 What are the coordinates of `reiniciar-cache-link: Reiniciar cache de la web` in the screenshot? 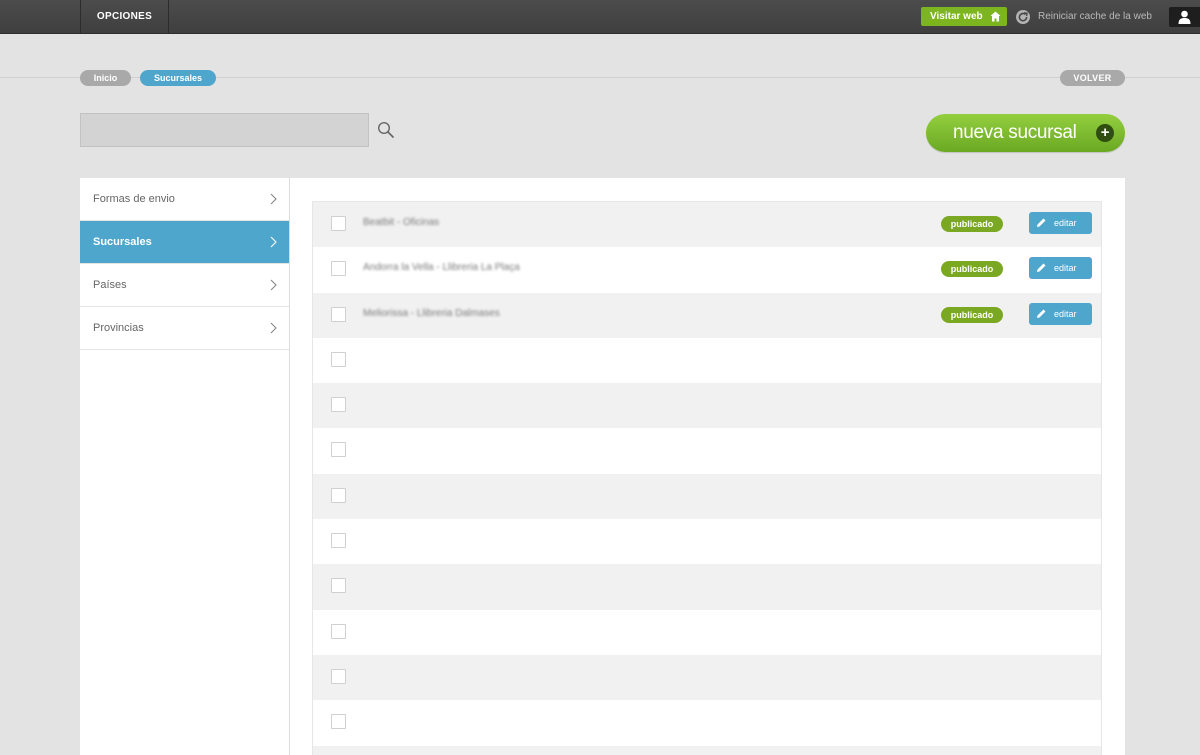 It's located at (1084, 17).